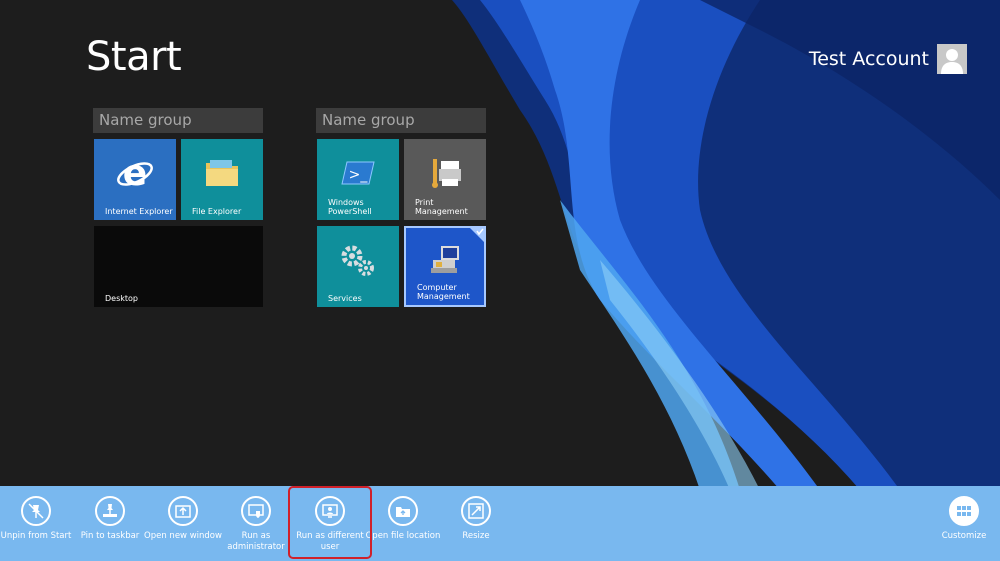 The height and width of the screenshot is (561, 1000). What do you see at coordinates (256, 523) in the screenshot?
I see `run-as-administrator-button: Run as administrator` at bounding box center [256, 523].